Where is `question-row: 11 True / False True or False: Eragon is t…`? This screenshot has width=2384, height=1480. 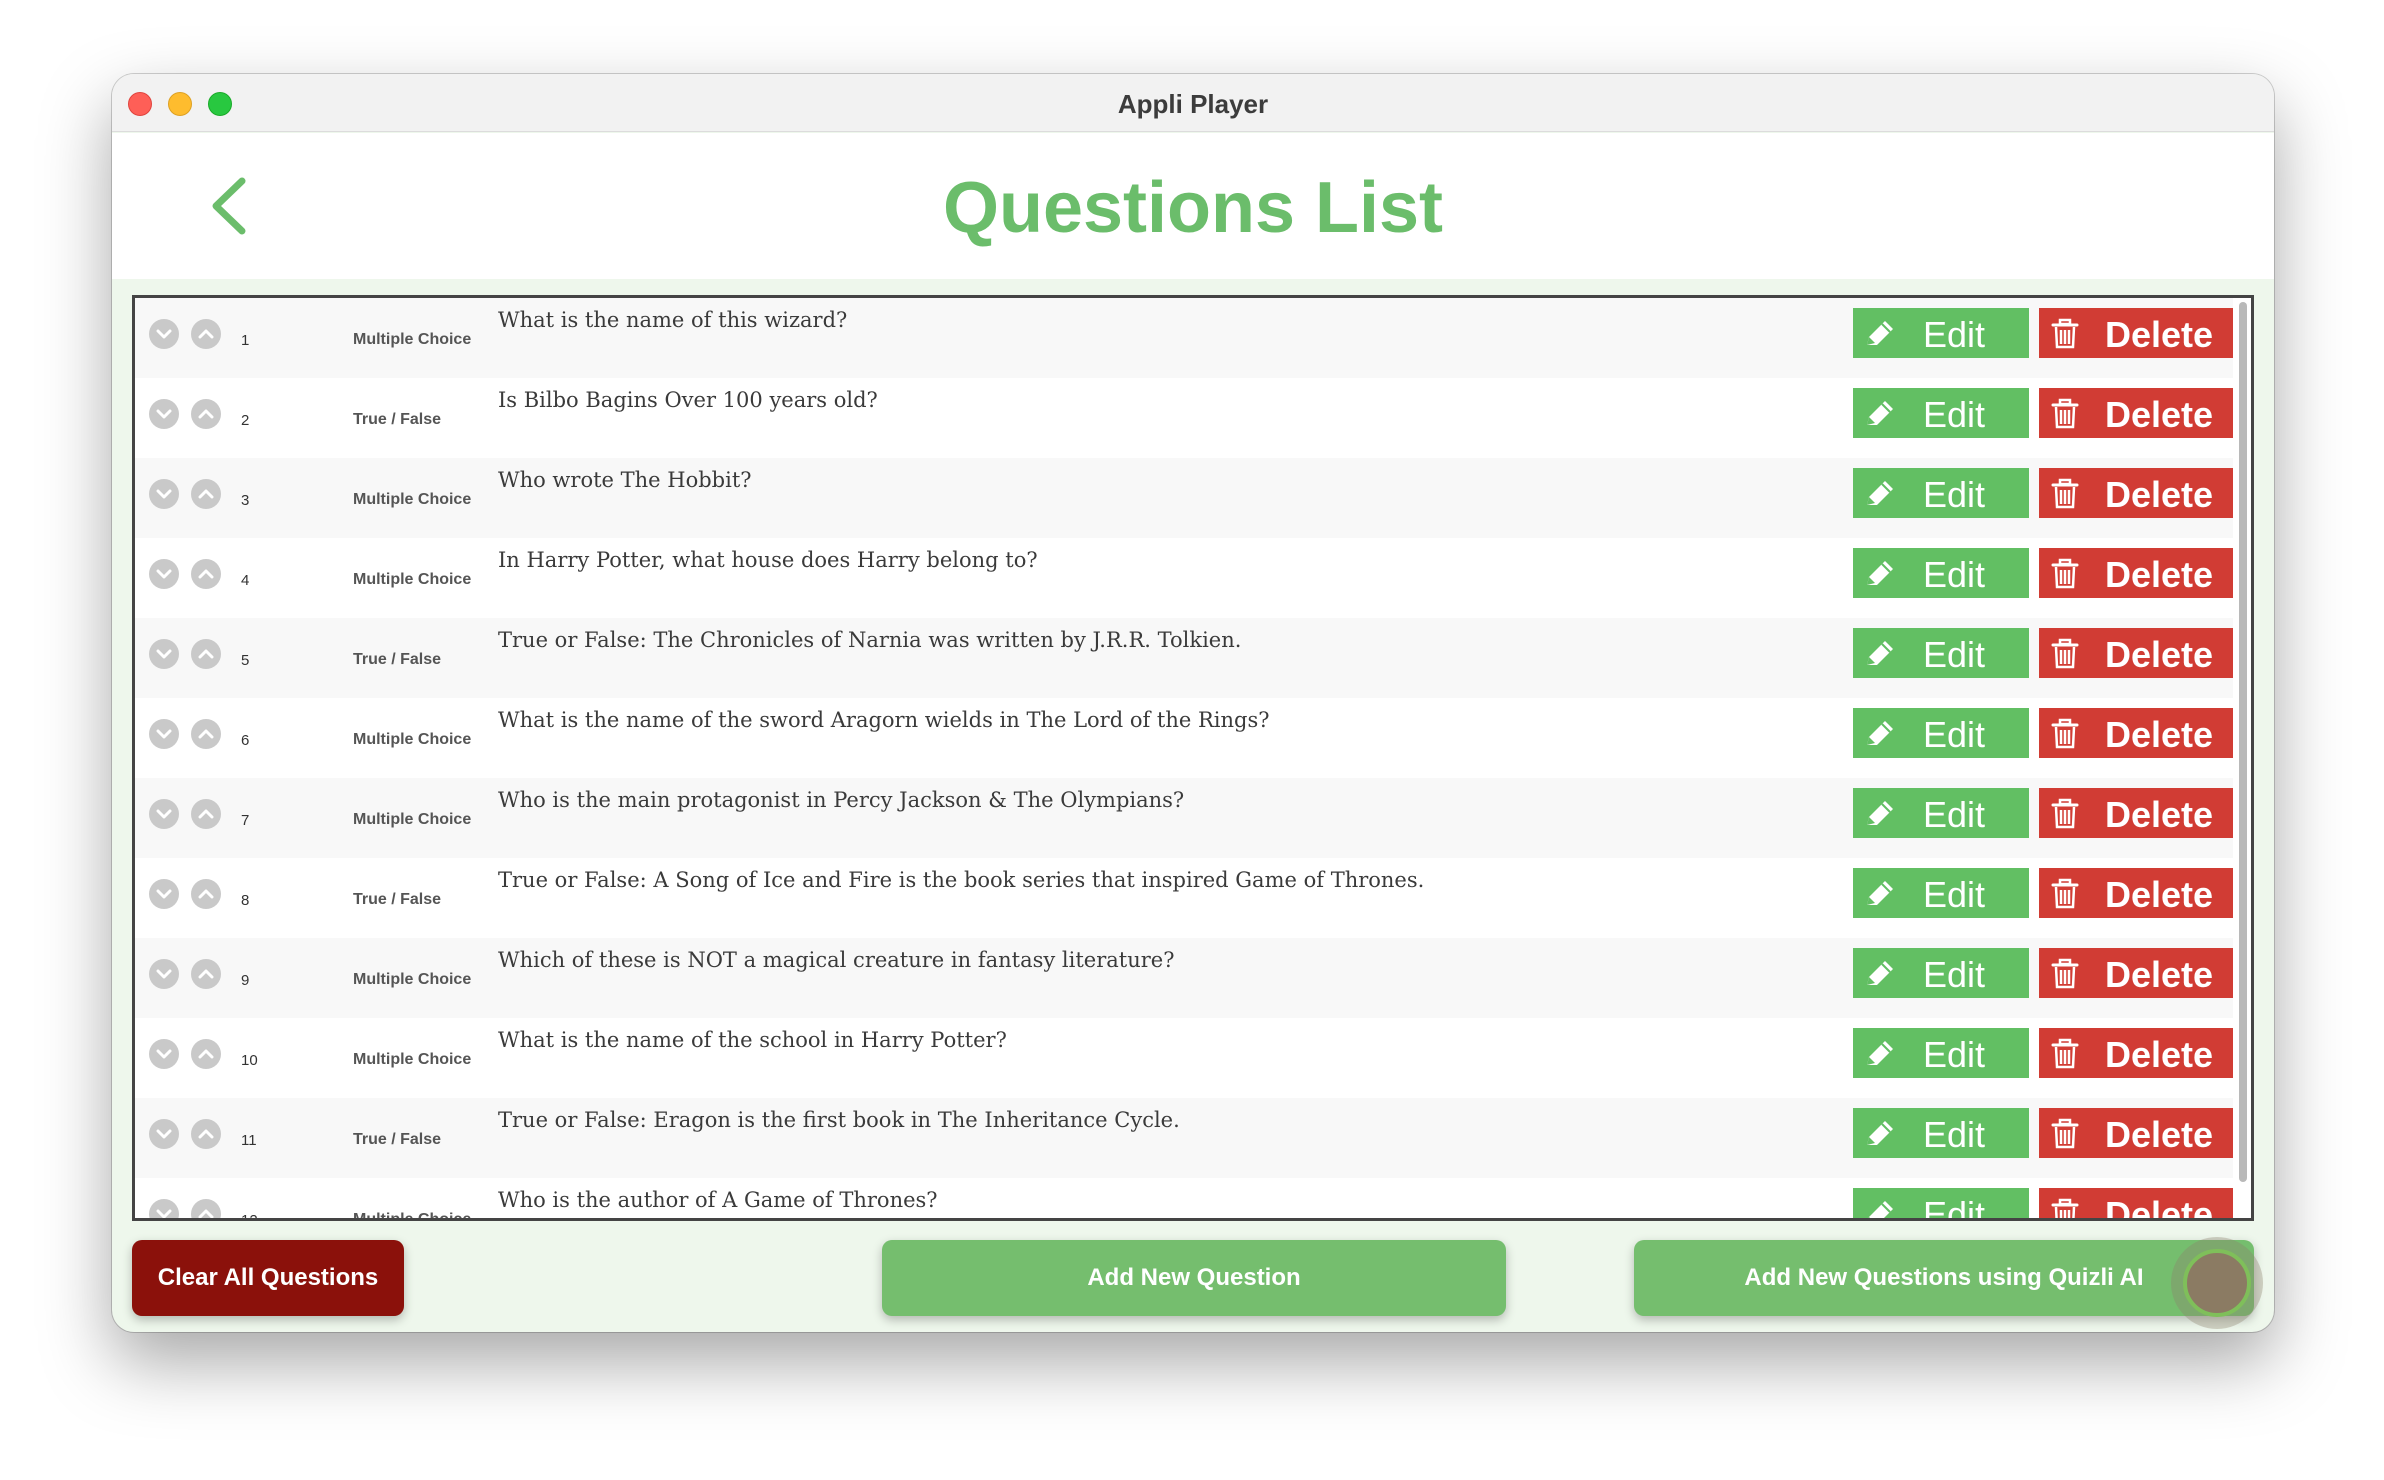
question-row: 11 True / False True or False: Eragon is t… is located at coordinates (1184, 1138).